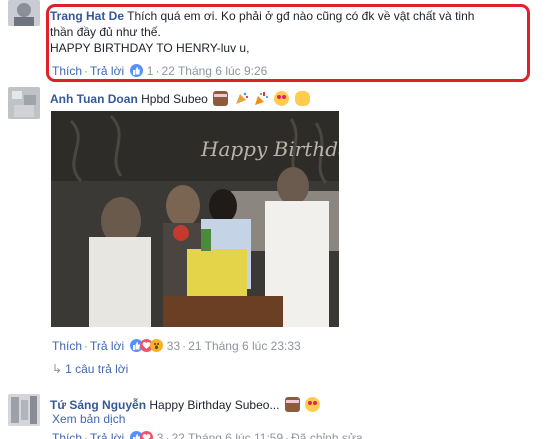 The image size is (549, 439). Describe the element at coordinates (137, 70) in the screenshot. I see `like-reaction-icon` at that location.